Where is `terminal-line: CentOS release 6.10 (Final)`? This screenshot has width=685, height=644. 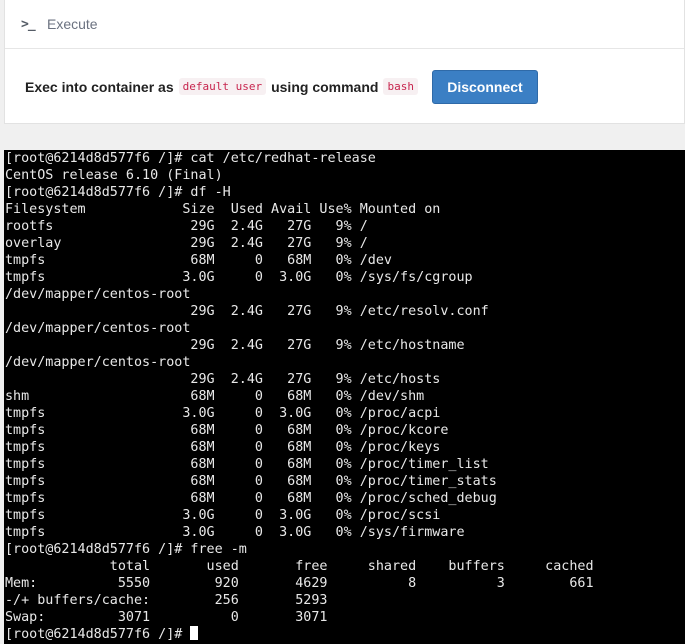 terminal-line: CentOS release 6.10 (Final) is located at coordinates (114, 175).